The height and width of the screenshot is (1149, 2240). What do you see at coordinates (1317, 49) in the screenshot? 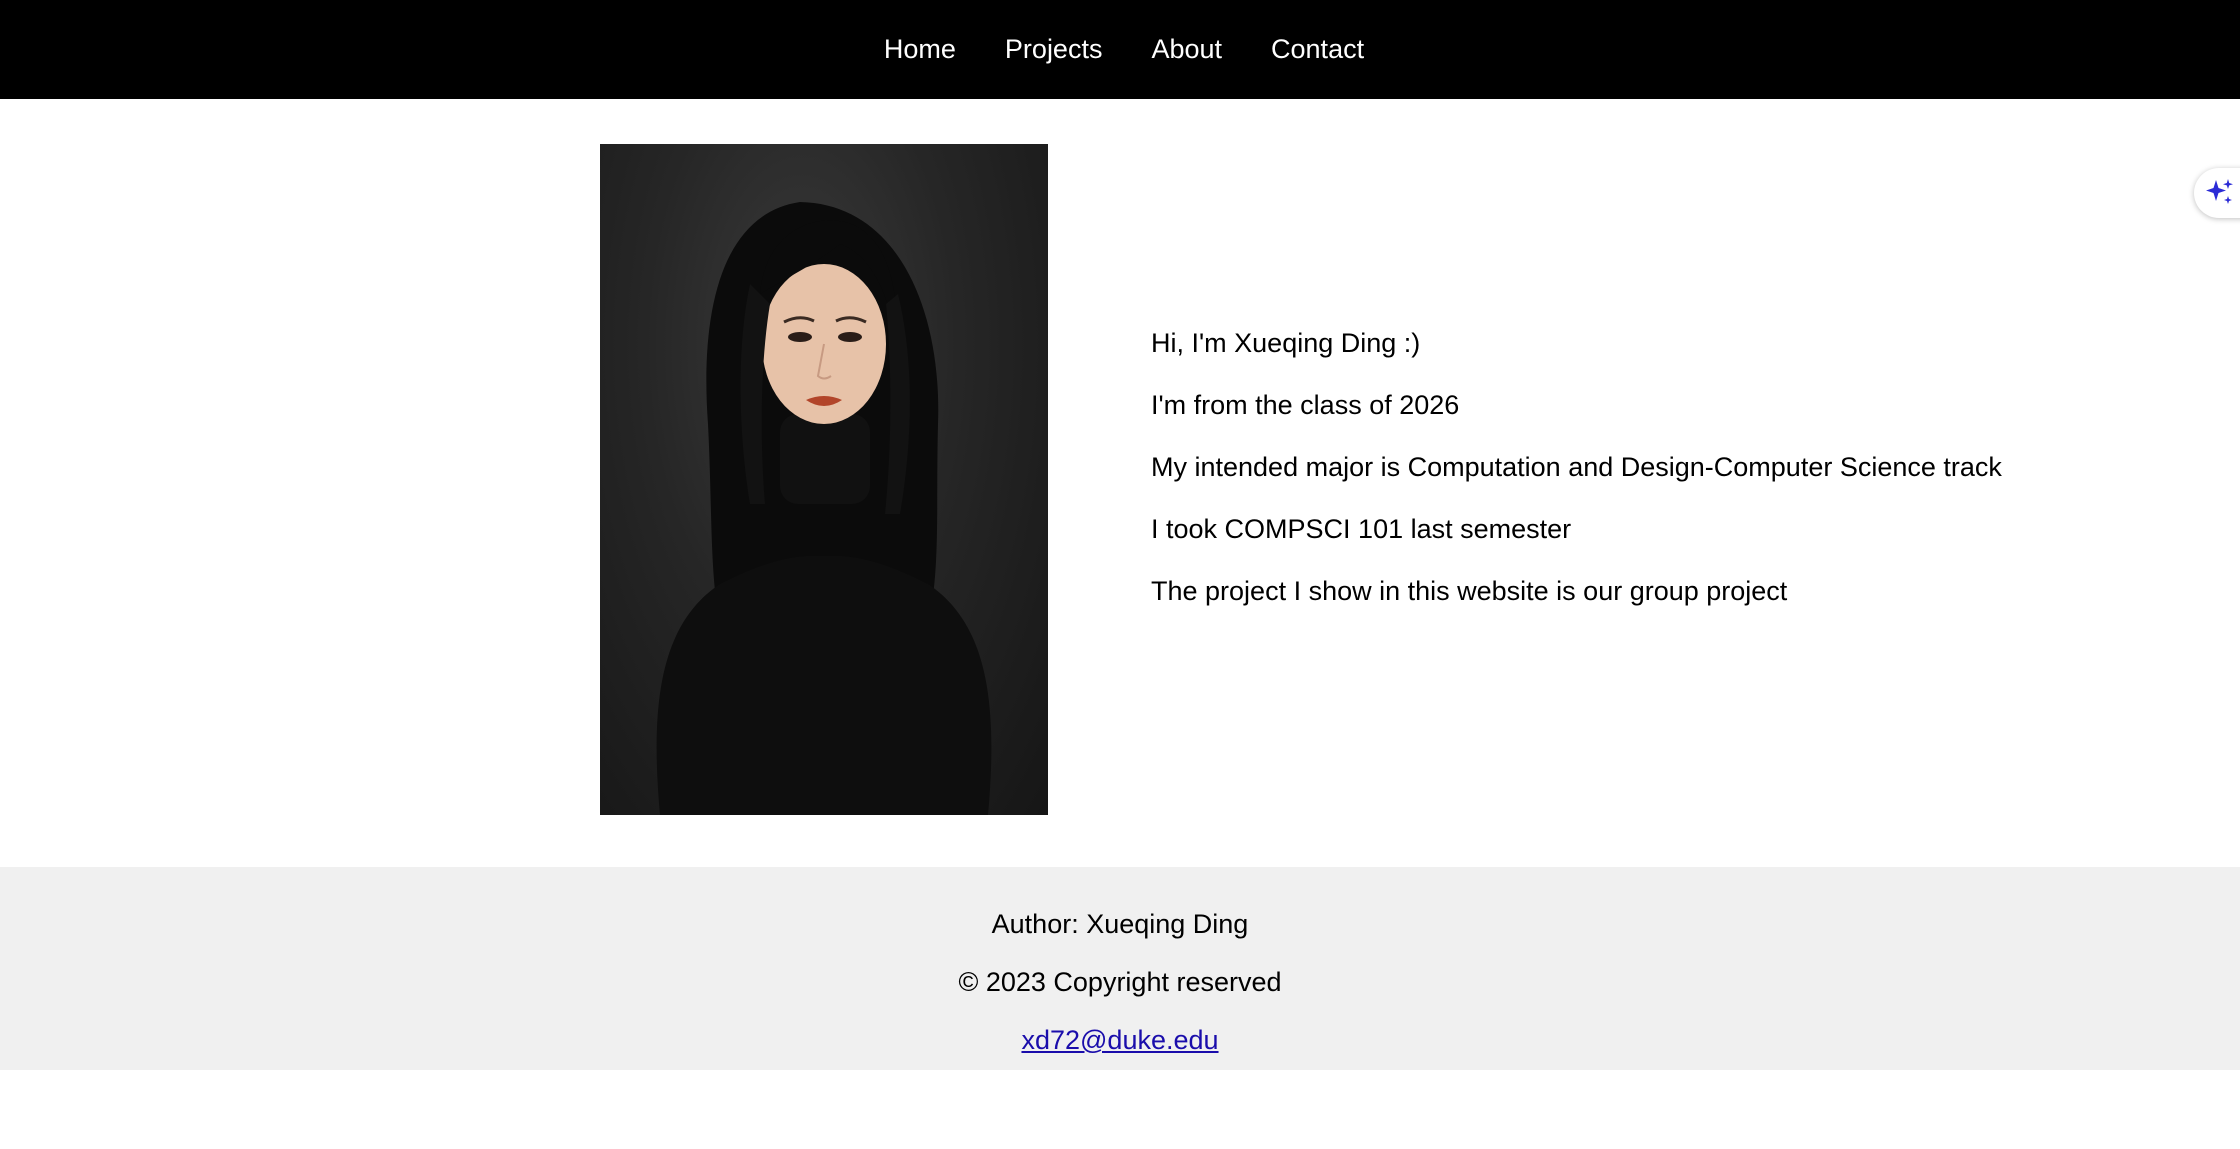
I see `nav-contact-link: Contact` at bounding box center [1317, 49].